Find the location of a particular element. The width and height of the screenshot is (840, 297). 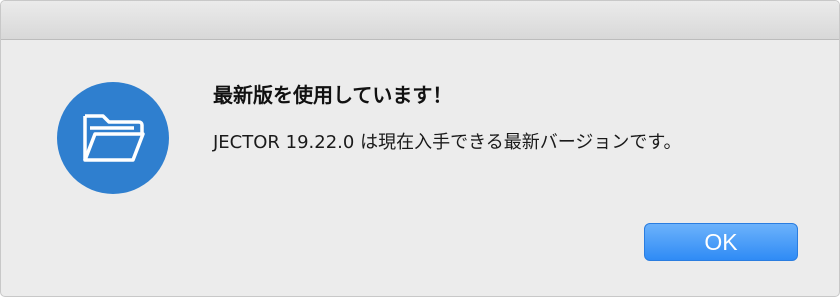

dialog-message: JECTOR 19.22.0 は現在入手できる最新バージョンです。 is located at coordinates (447, 142).